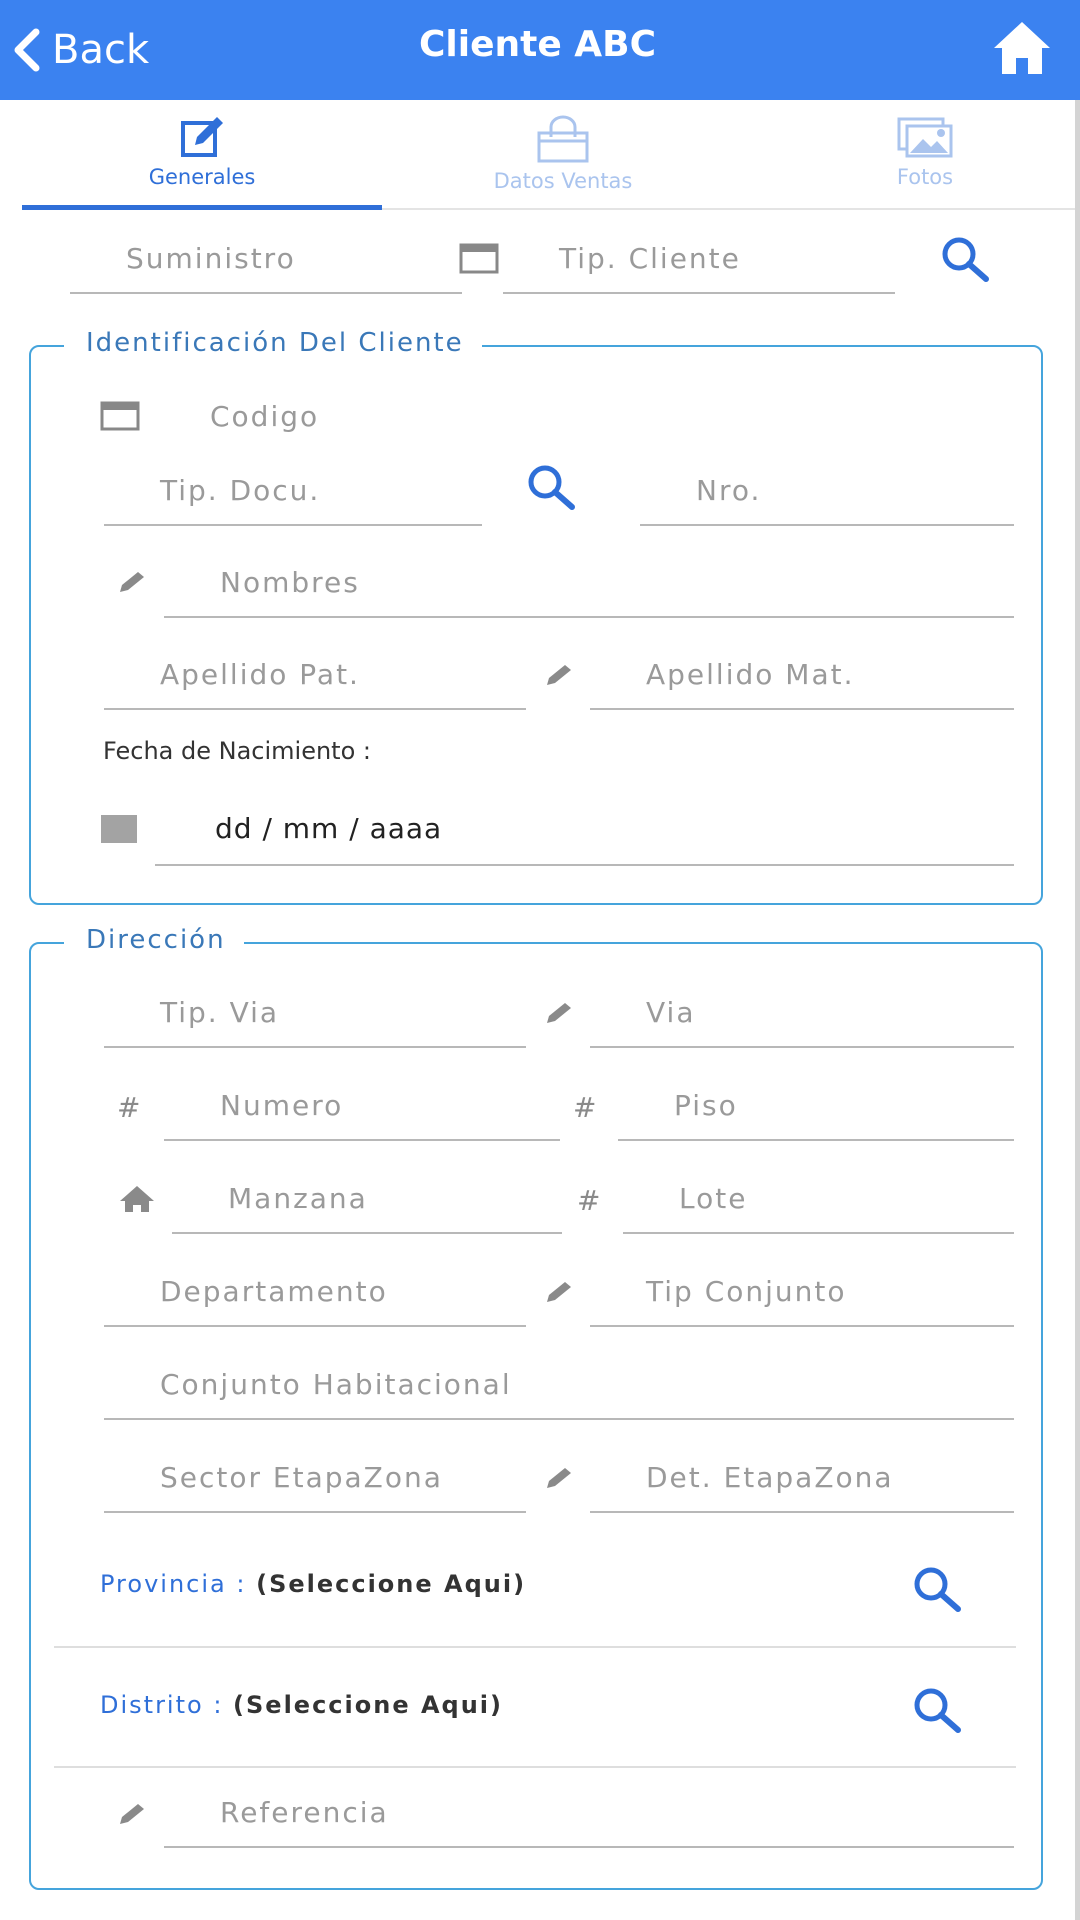  I want to click on lote-field: Lote, so click(818, 1205).